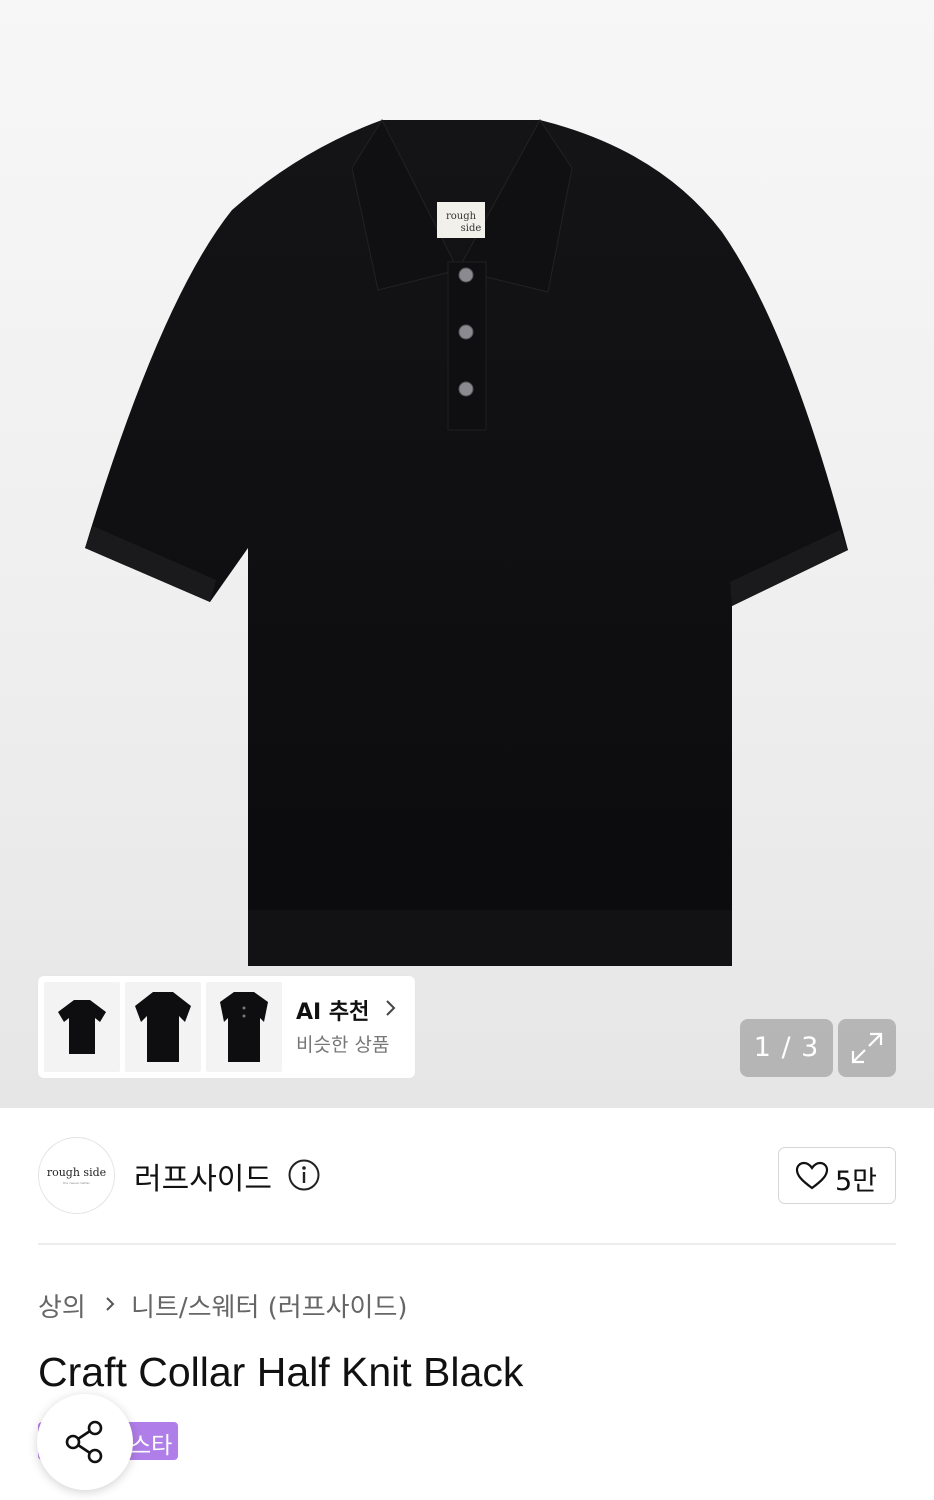  I want to click on share-icon, so click(84, 1442).